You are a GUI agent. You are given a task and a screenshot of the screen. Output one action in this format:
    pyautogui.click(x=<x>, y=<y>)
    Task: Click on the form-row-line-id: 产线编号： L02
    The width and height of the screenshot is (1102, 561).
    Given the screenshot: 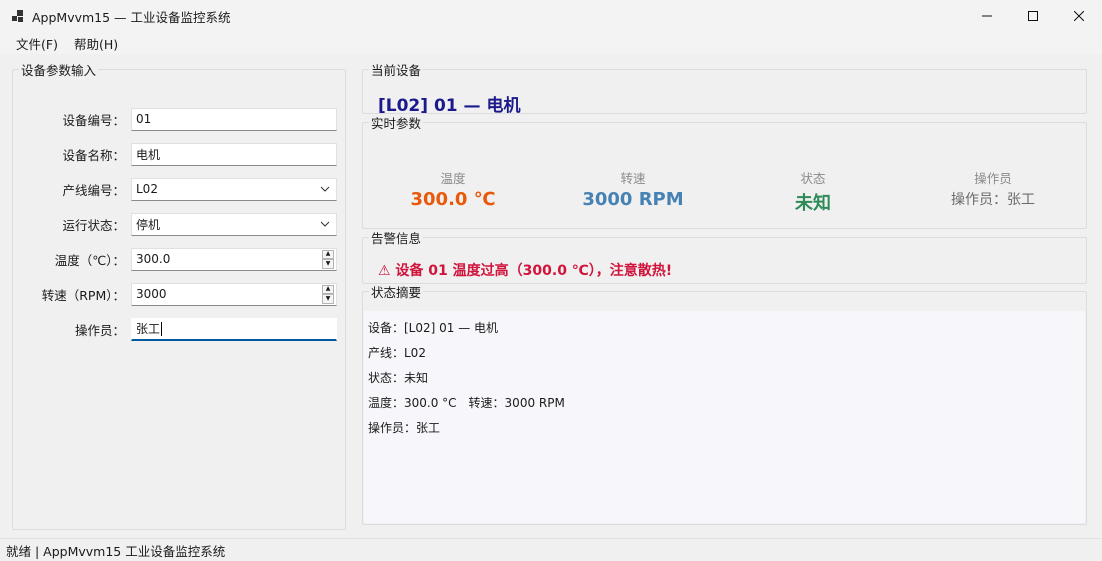 What is the action you would take?
    pyautogui.click(x=178, y=189)
    